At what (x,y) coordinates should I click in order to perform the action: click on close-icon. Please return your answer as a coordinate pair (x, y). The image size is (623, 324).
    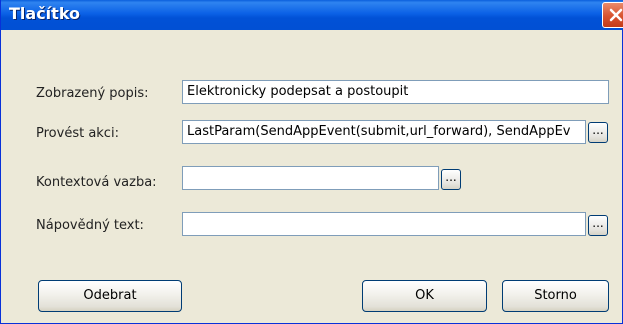
    Looking at the image, I should click on (616, 15).